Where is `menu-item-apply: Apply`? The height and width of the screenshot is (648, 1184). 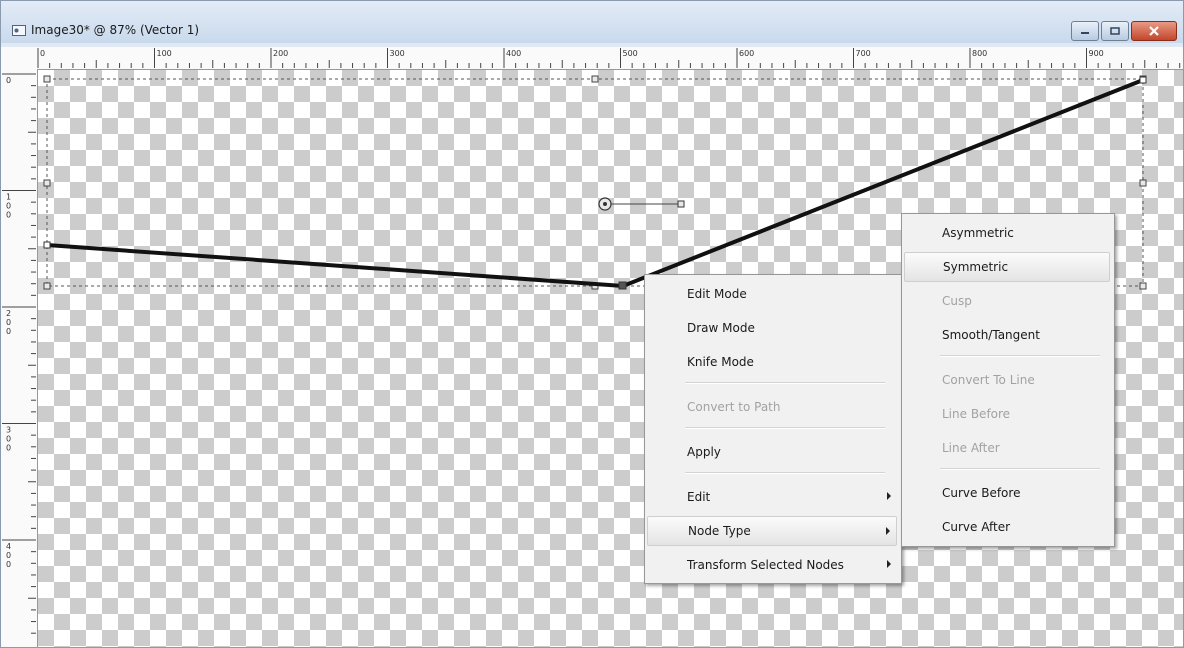
menu-item-apply: Apply is located at coordinates (772, 452).